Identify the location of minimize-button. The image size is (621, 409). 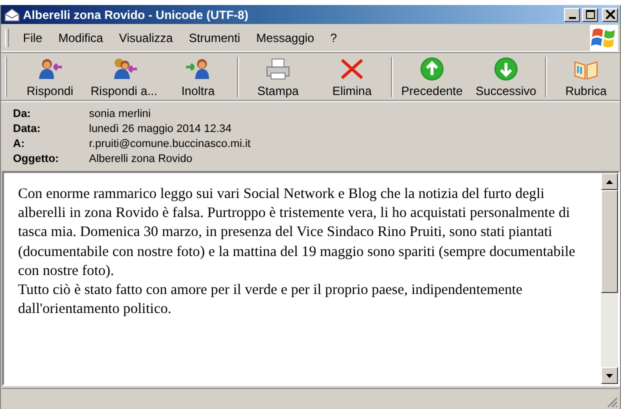
(572, 15).